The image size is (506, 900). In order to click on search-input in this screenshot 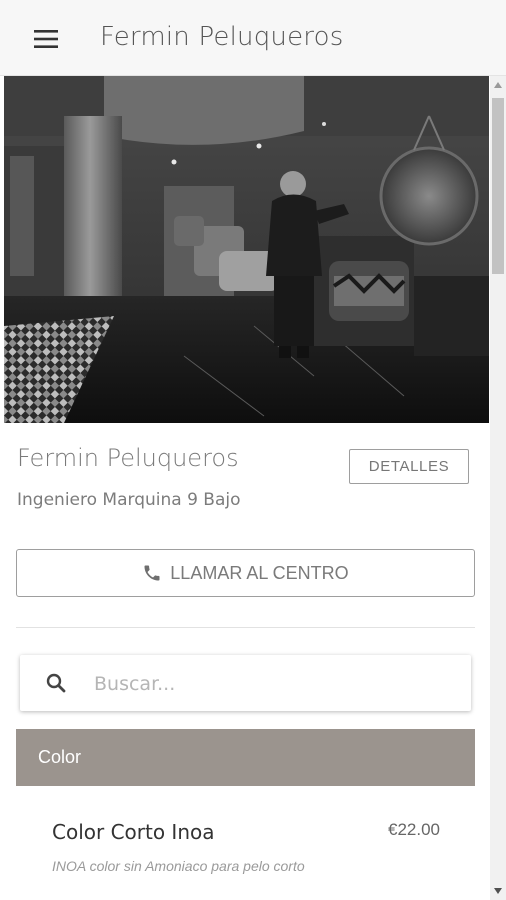, I will do `click(274, 684)`.